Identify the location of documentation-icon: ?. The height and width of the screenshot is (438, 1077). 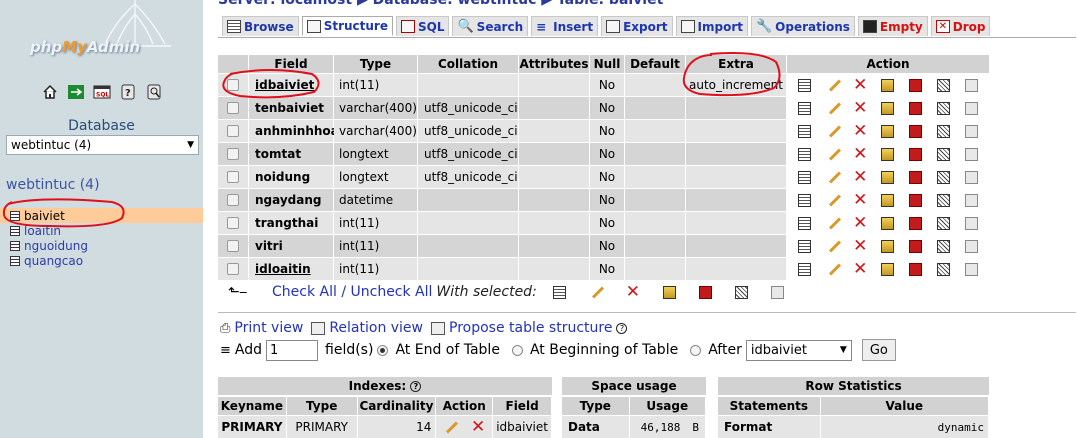
(128, 92).